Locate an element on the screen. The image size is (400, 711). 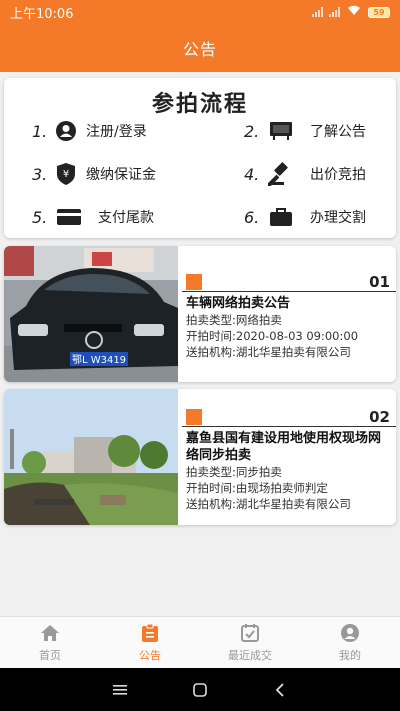
page-title: 公告 is located at coordinates (199, 49).